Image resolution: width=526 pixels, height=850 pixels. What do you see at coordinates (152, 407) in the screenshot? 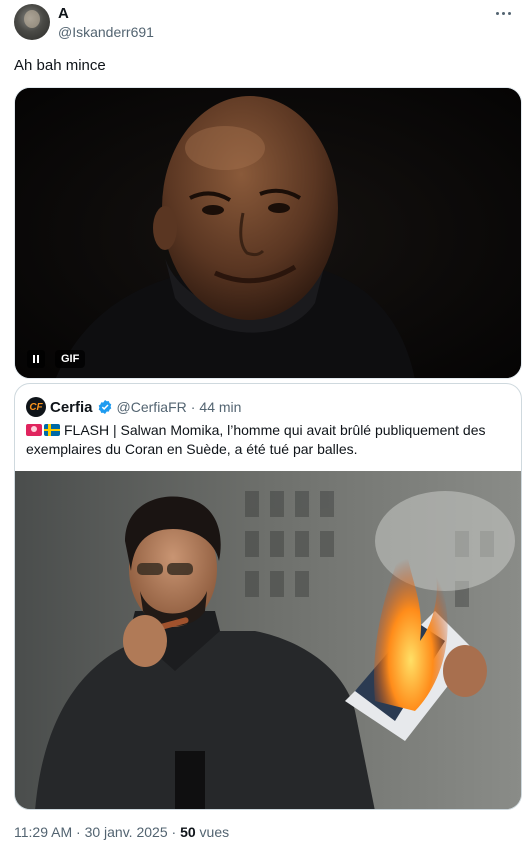
I see `quote-handle: @CerfiaFR` at bounding box center [152, 407].